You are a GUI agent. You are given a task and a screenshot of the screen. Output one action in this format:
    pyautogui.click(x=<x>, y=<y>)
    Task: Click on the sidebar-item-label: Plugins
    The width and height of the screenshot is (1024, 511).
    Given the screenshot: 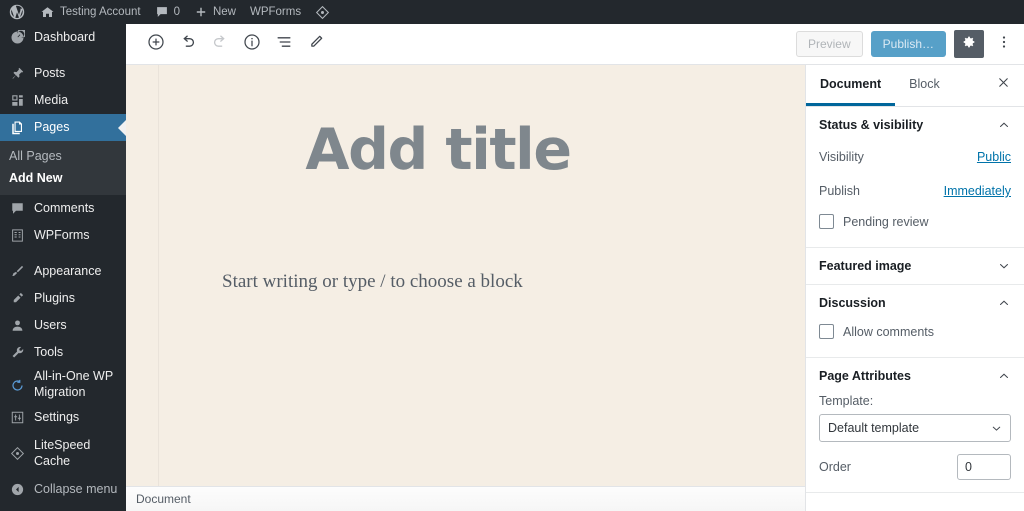 What is the action you would take?
    pyautogui.click(x=54, y=297)
    